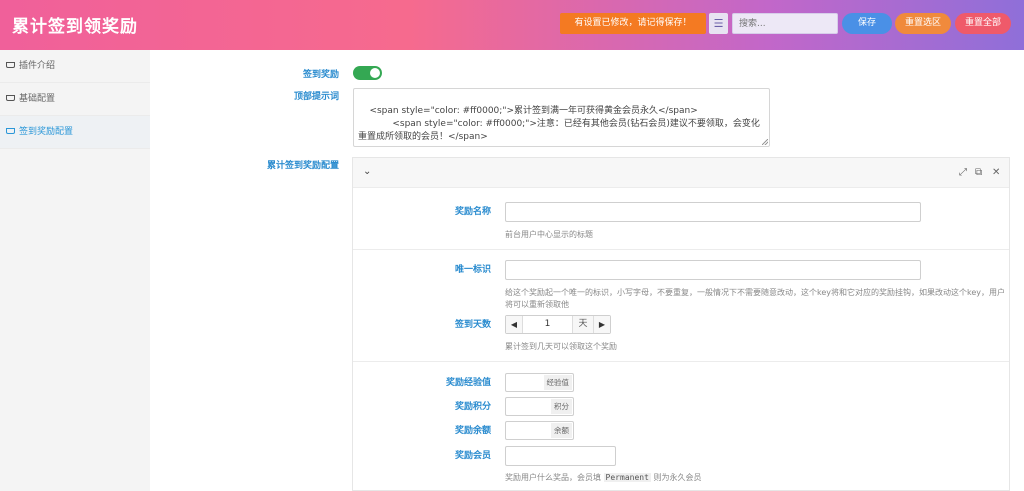 The width and height of the screenshot is (1024, 491). I want to click on top-tip-label: 顶部提示词, so click(316, 97).